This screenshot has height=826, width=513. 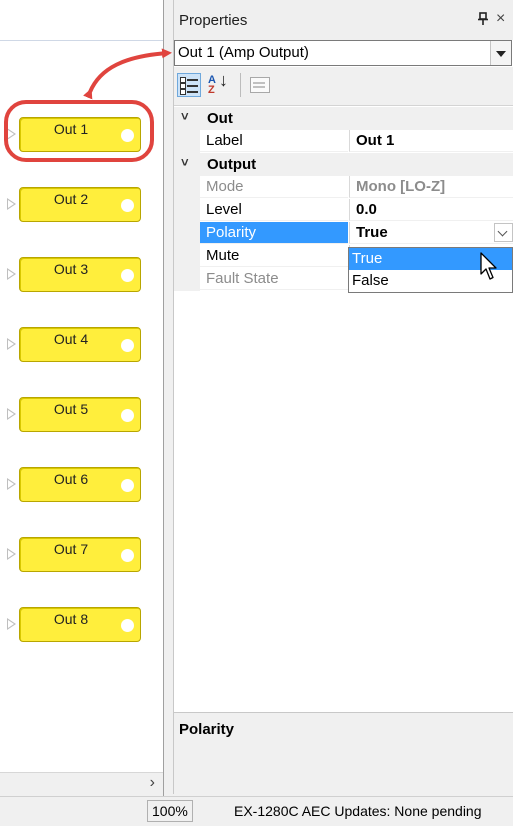 I want to click on output-block-label: Out 1, so click(x=71, y=129).